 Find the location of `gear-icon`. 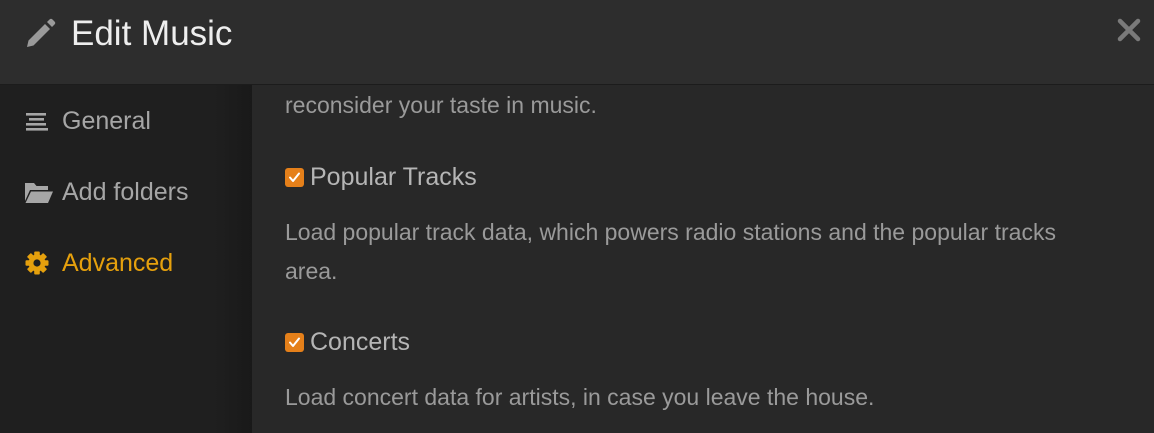

gear-icon is located at coordinates (38, 263).